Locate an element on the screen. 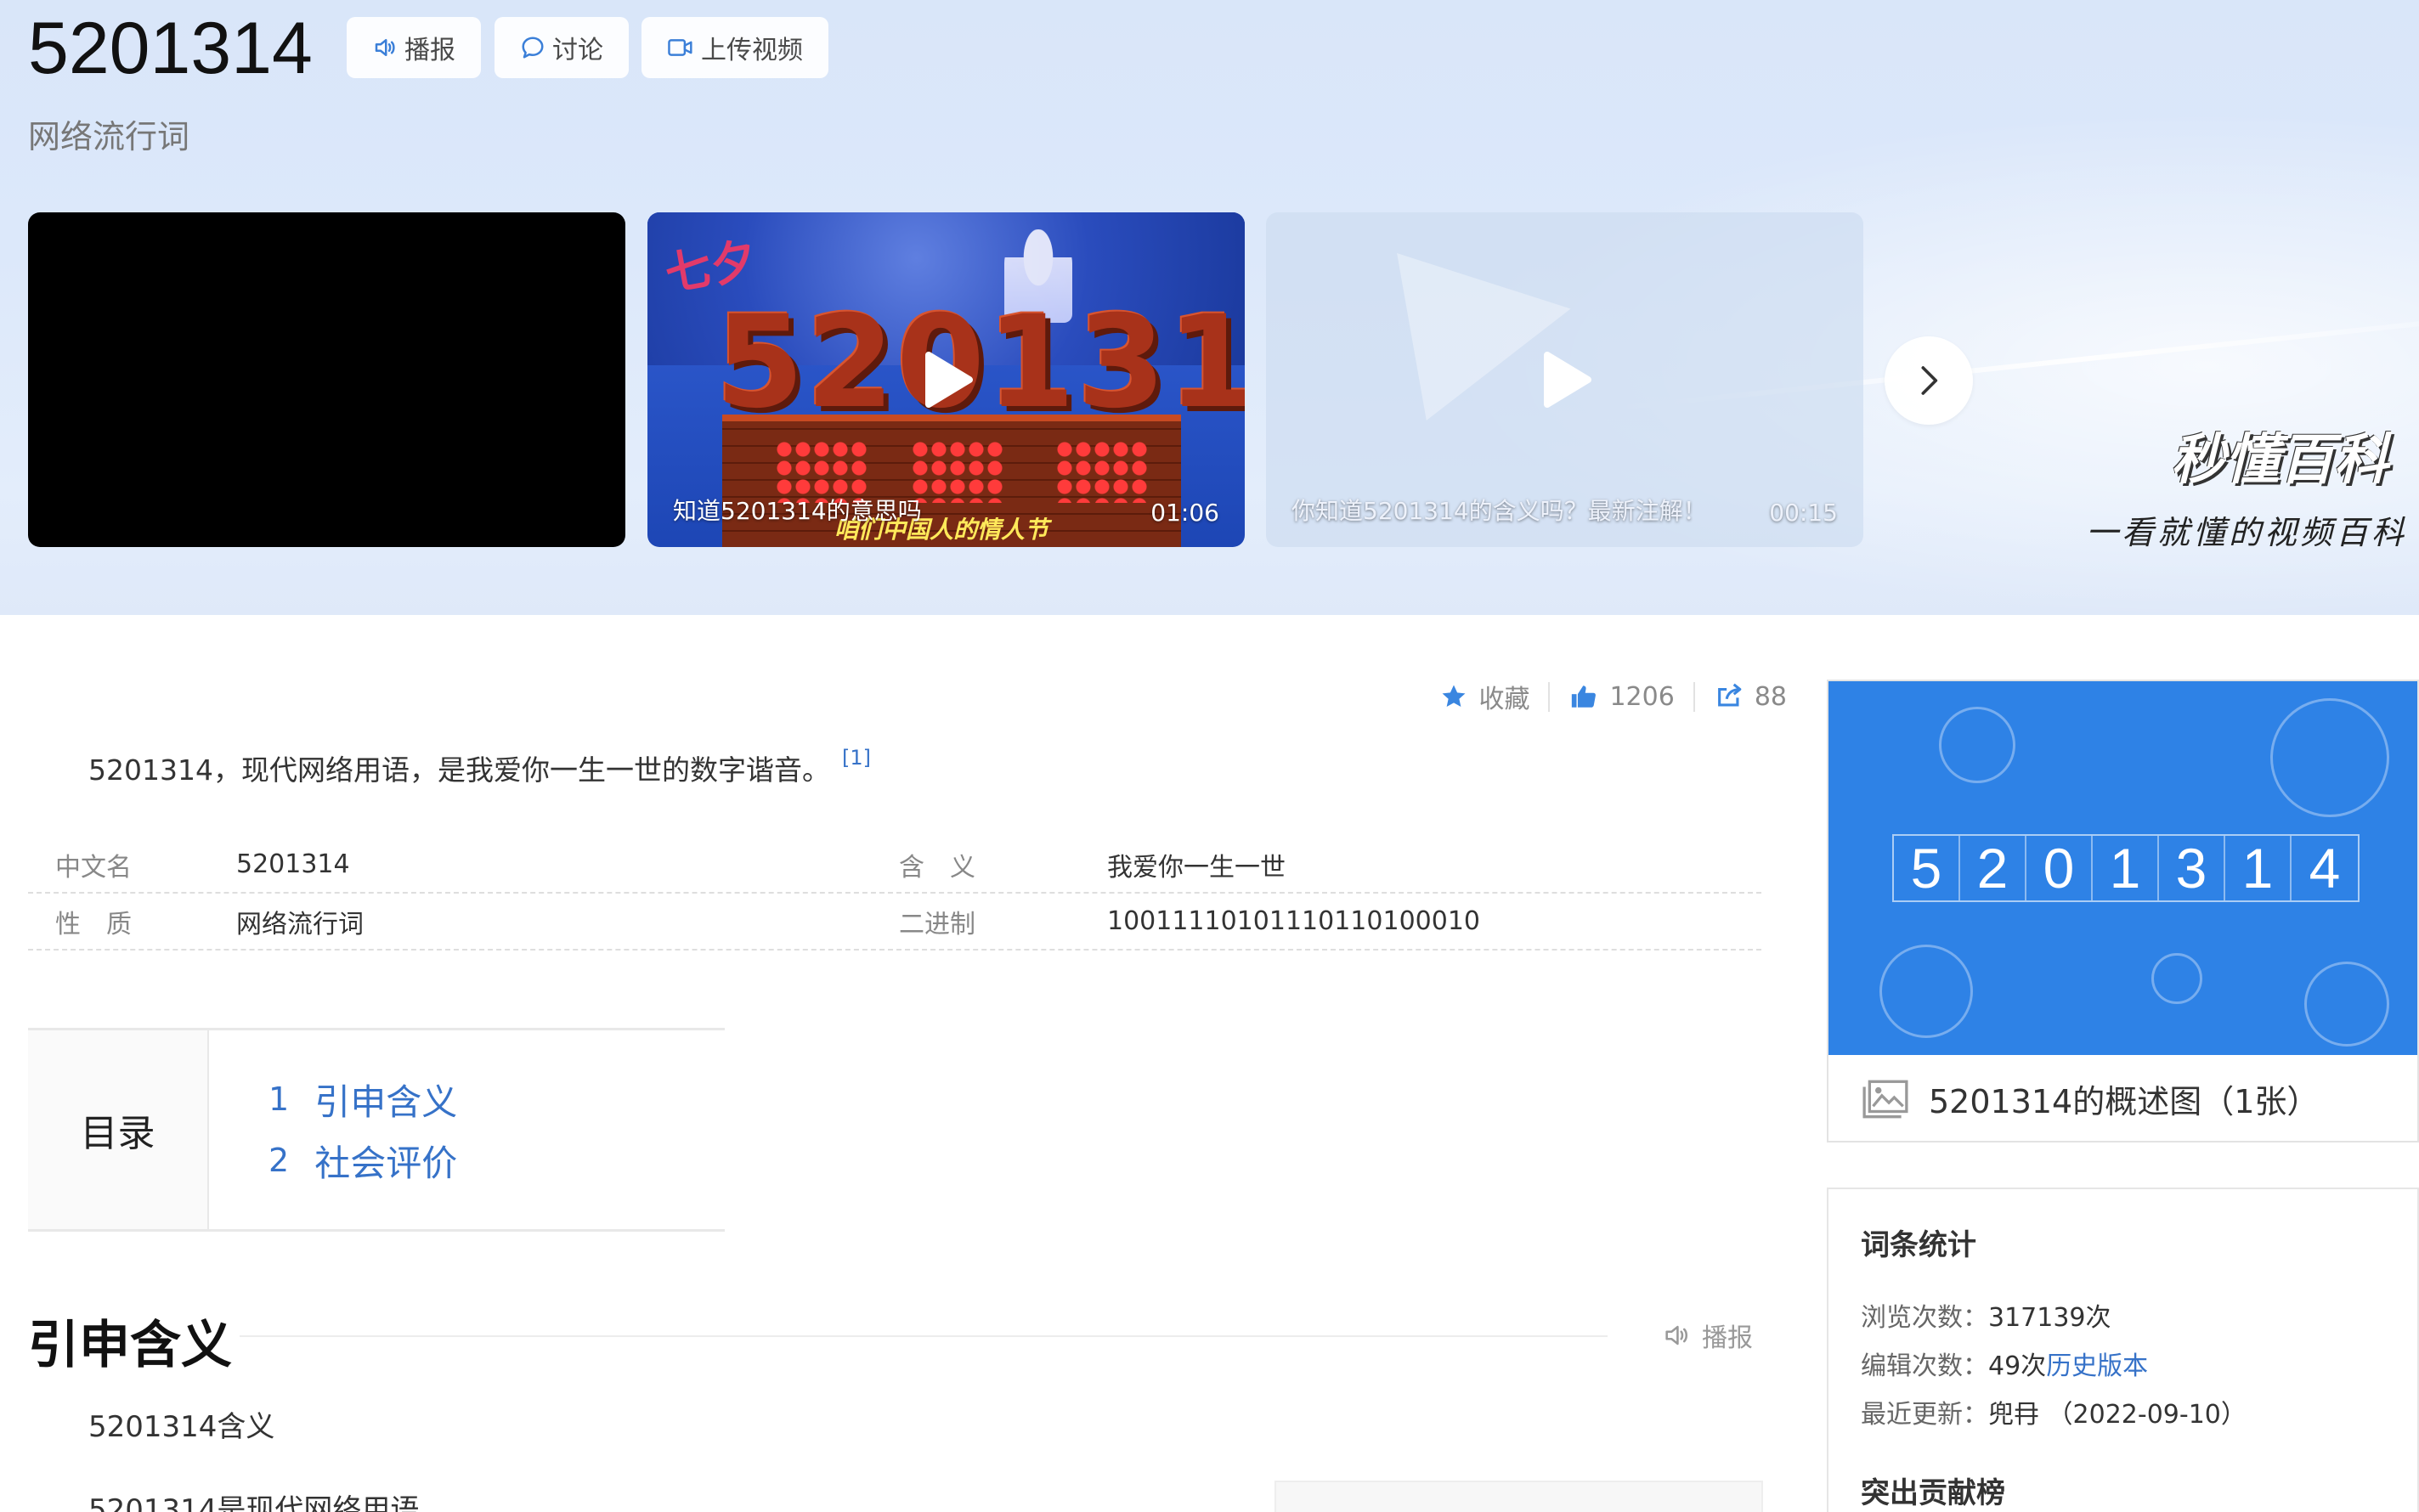  like-button: 1206 is located at coordinates (1620, 696).